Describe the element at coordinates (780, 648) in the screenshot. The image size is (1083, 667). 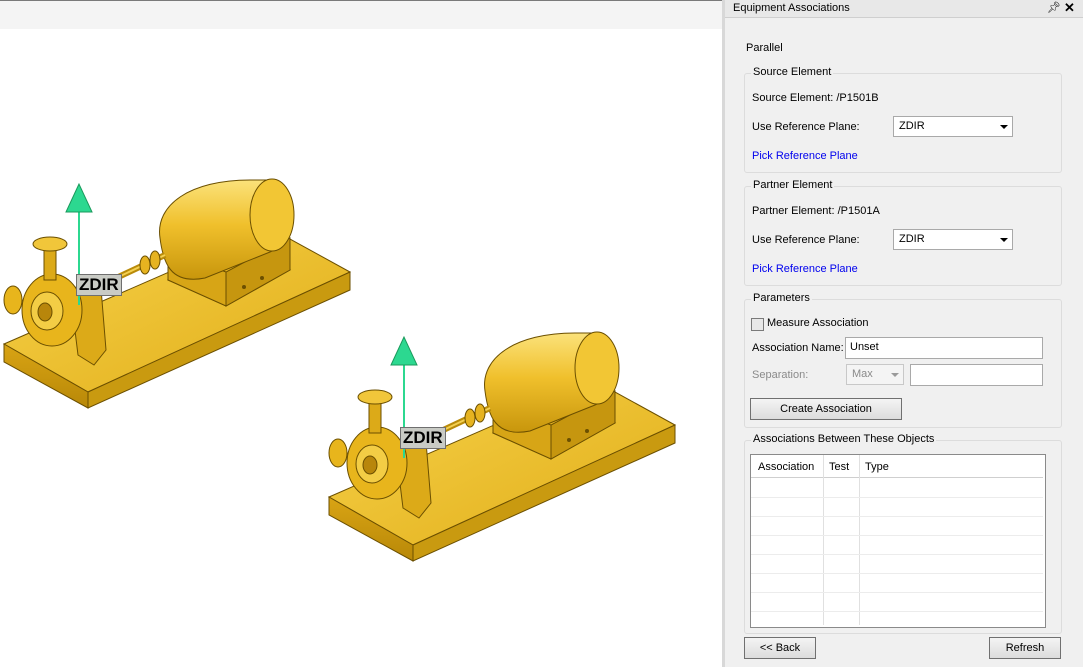
I see `back-button: << Back` at that location.